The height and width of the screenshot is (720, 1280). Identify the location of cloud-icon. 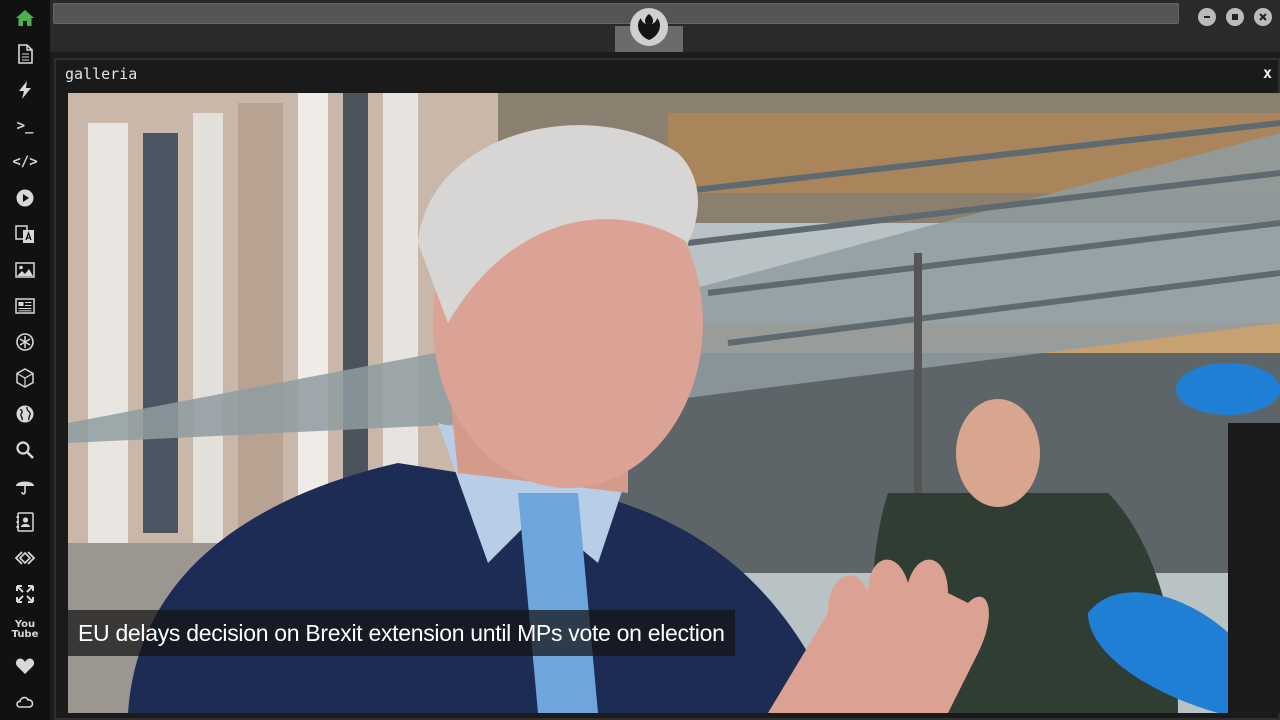
(25, 702).